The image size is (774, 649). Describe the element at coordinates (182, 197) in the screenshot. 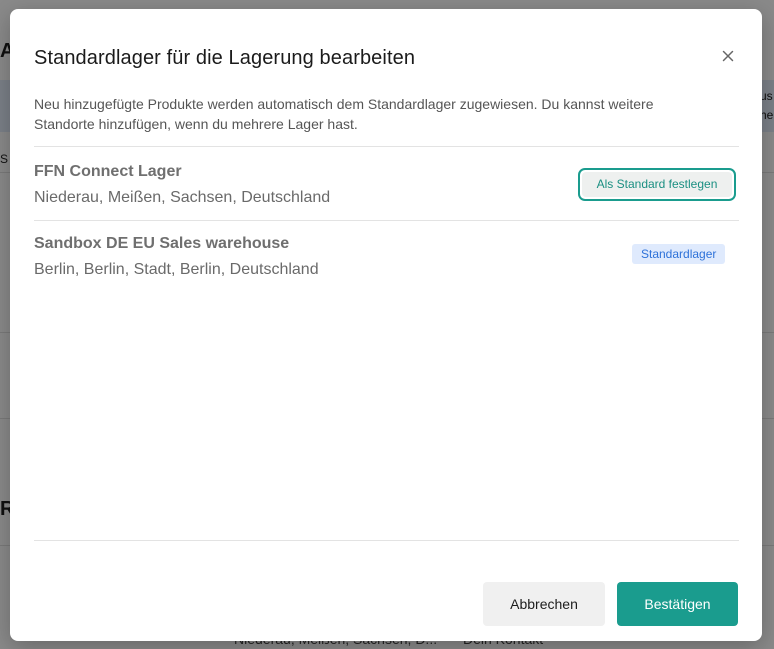

I see `warehouse-address: Niederau, Meißen, Sachsen, Deutschland` at that location.